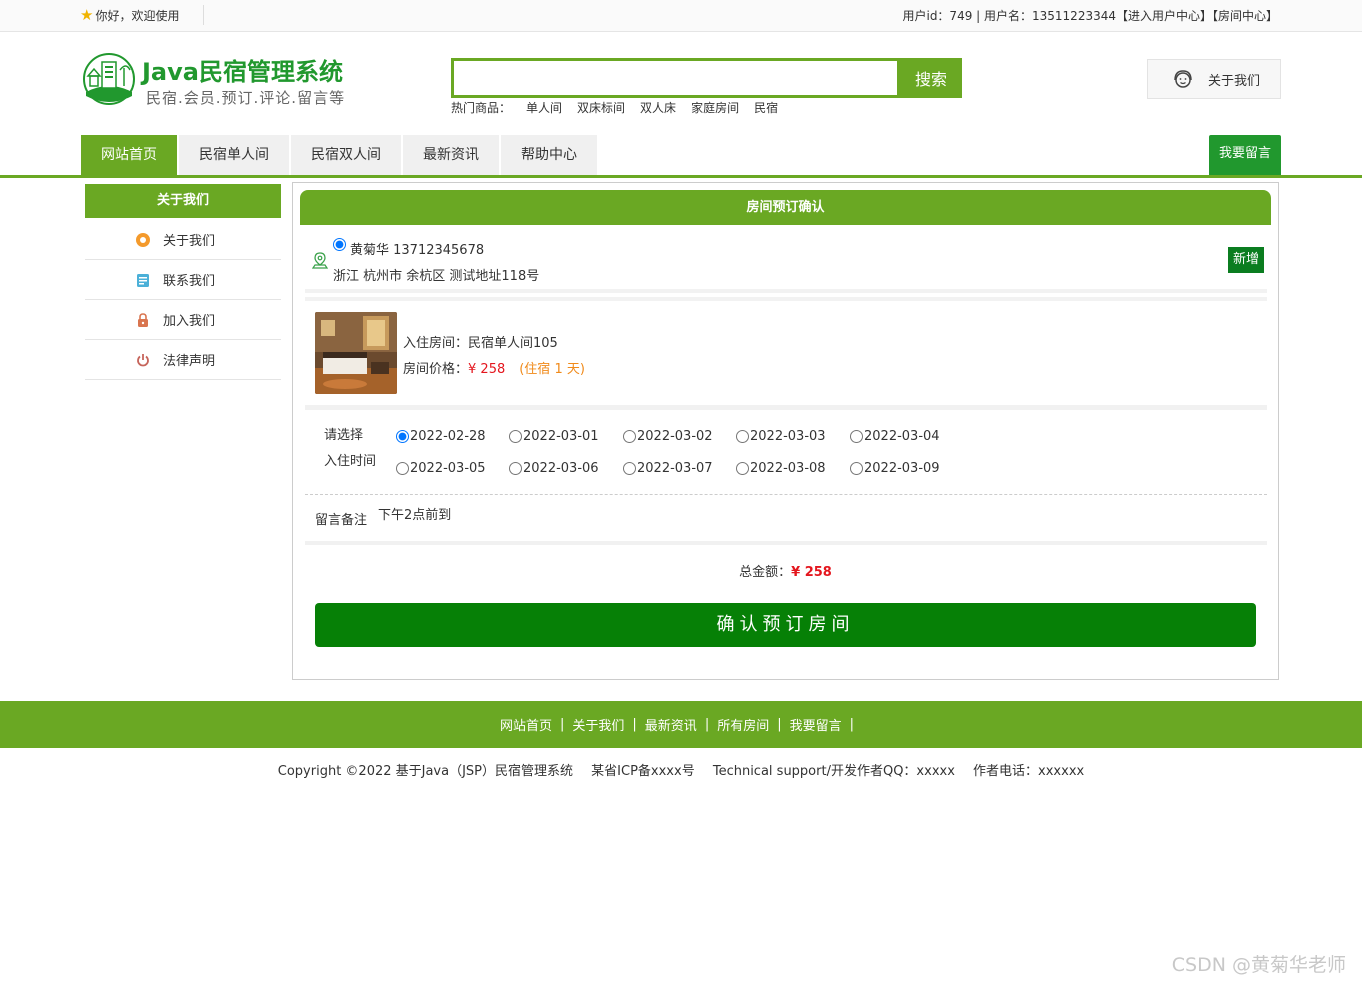  Describe the element at coordinates (344, 435) in the screenshot. I see `checkin-label-line1: 请选择` at that location.